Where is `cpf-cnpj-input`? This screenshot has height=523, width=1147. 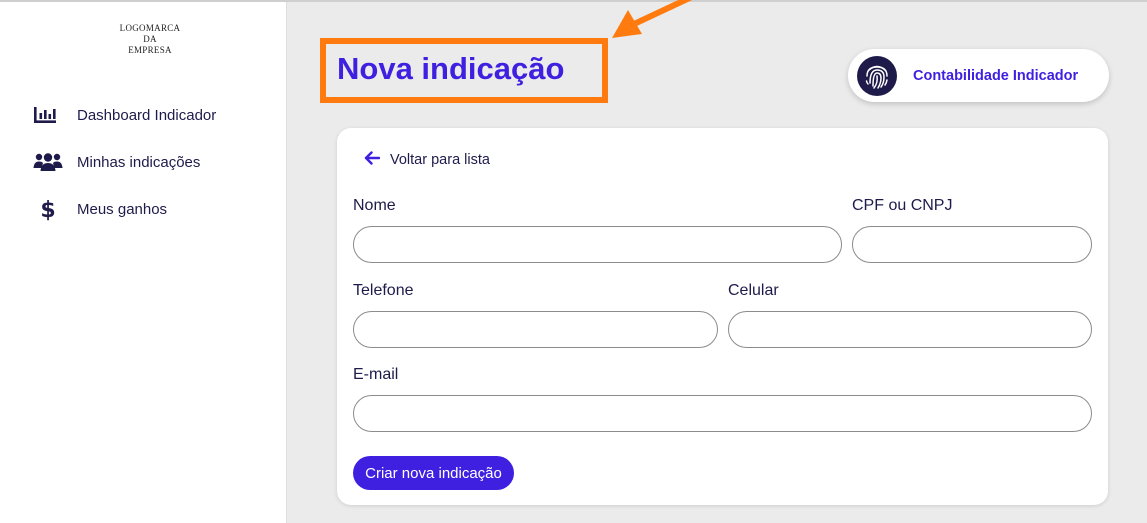
cpf-cnpj-input is located at coordinates (972, 244).